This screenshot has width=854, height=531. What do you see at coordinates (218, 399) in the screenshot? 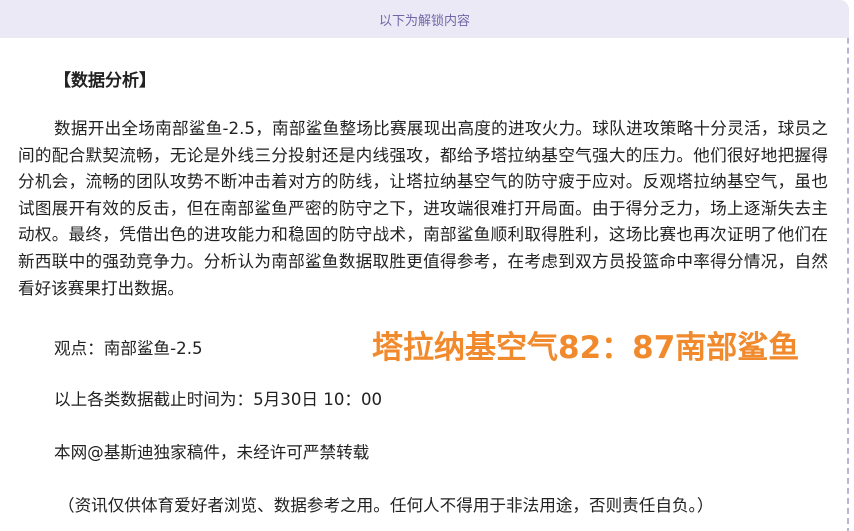
I see `data-cutoff-line: 以上各类数据截止时间为：5月30日 10：00` at bounding box center [218, 399].